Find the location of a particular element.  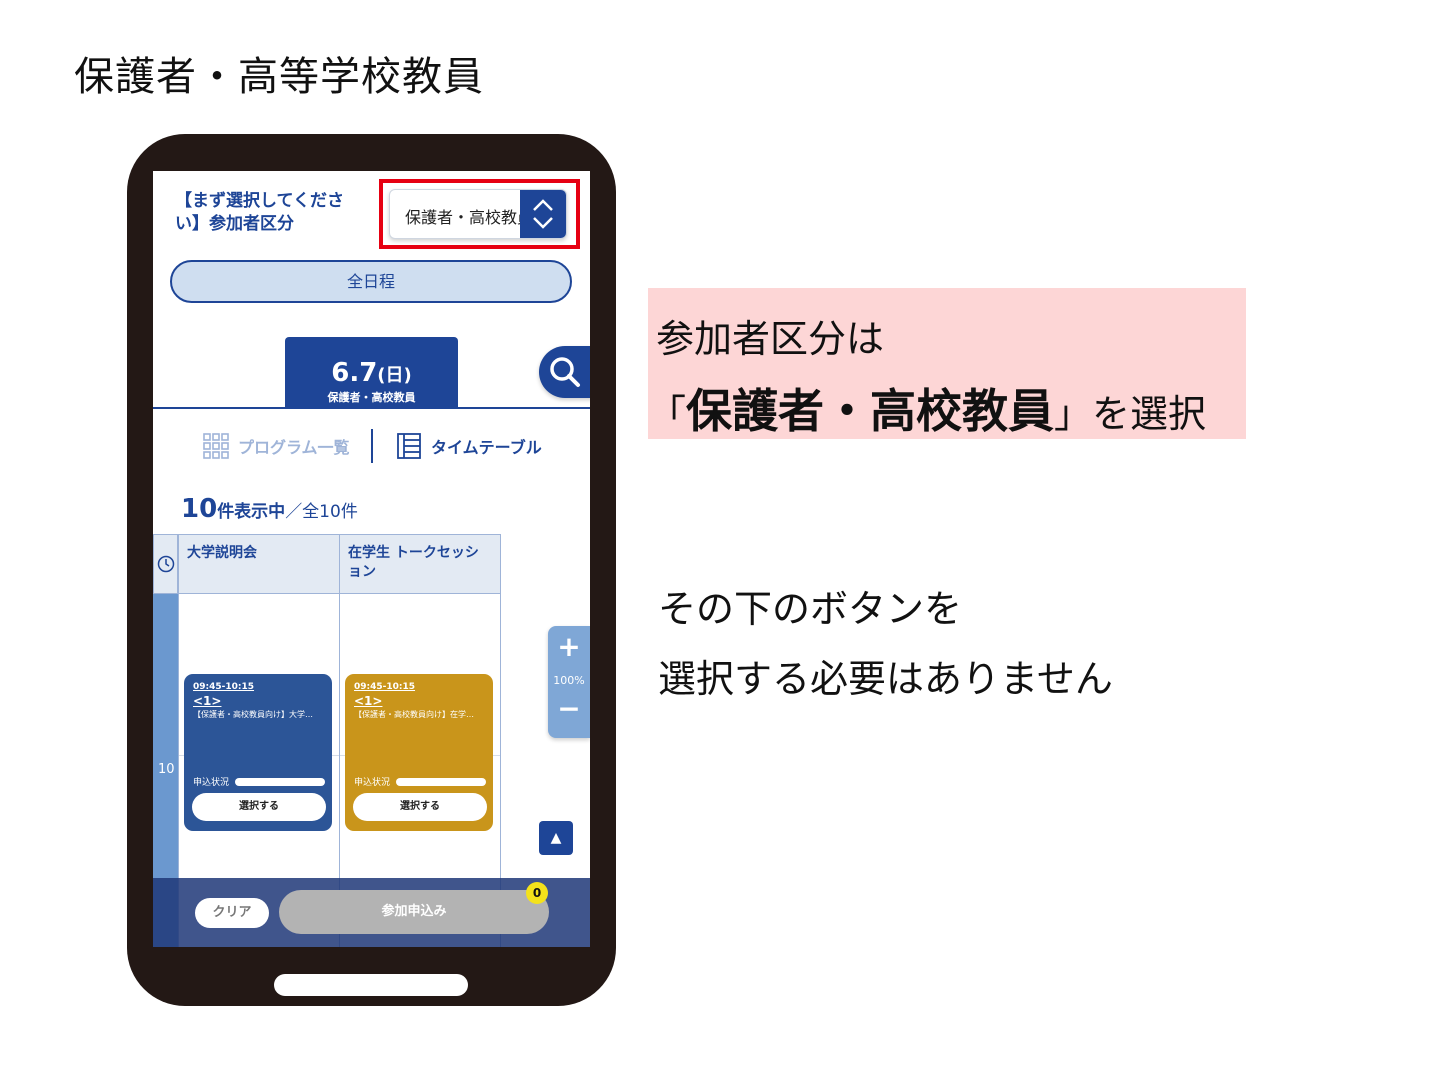

tab-underline is located at coordinates (371, 408).